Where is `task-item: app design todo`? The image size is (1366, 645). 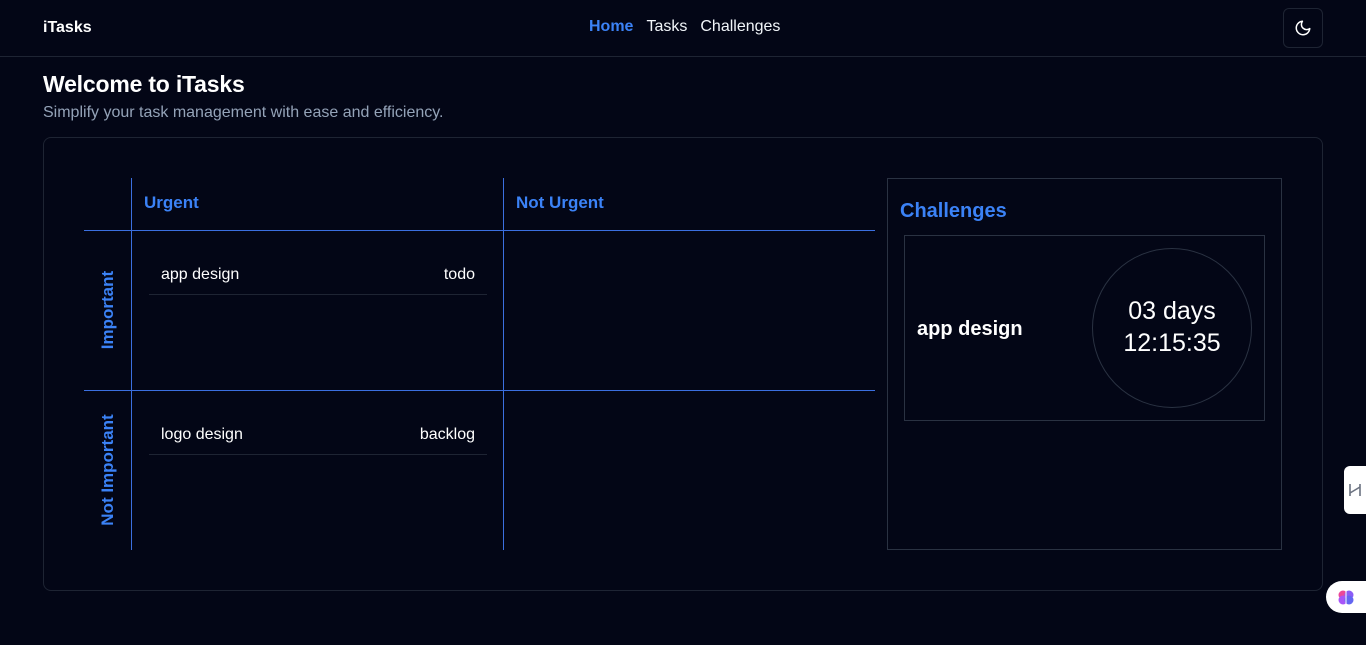
task-item: app design todo is located at coordinates (318, 273).